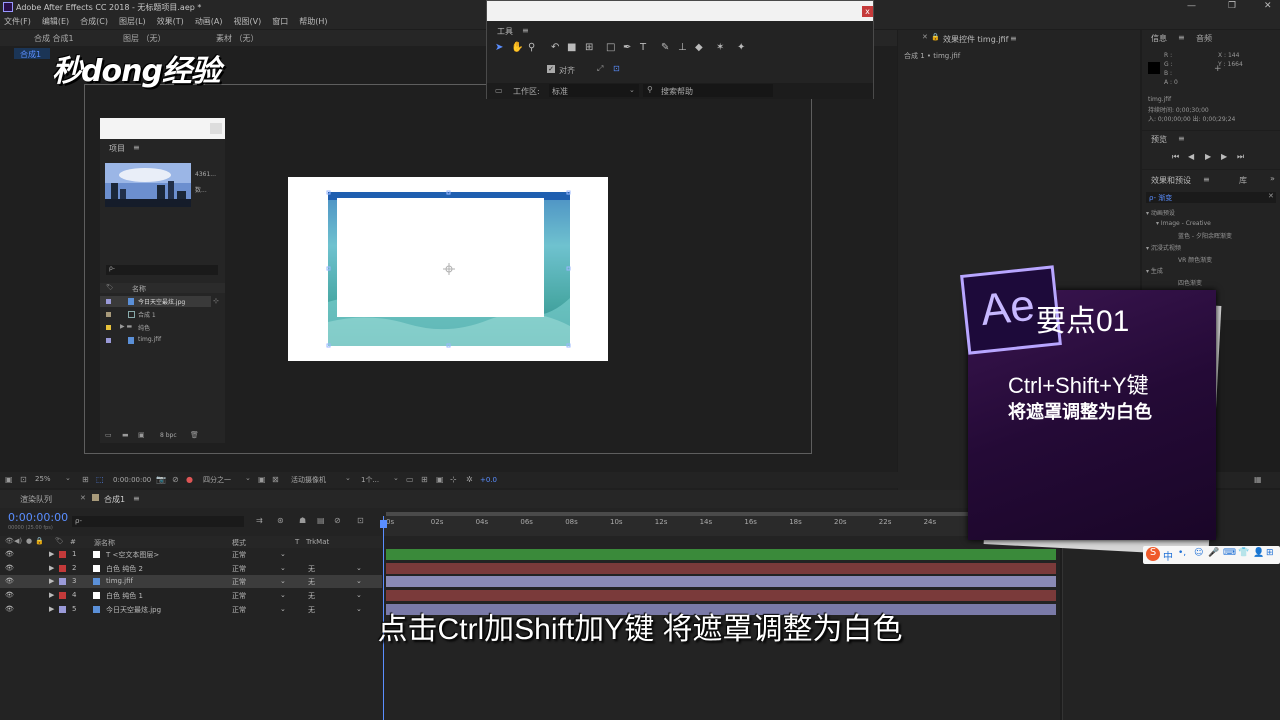  Describe the element at coordinates (360, 520) in the screenshot. I see `graph-editor-icon: ⊡` at that location.